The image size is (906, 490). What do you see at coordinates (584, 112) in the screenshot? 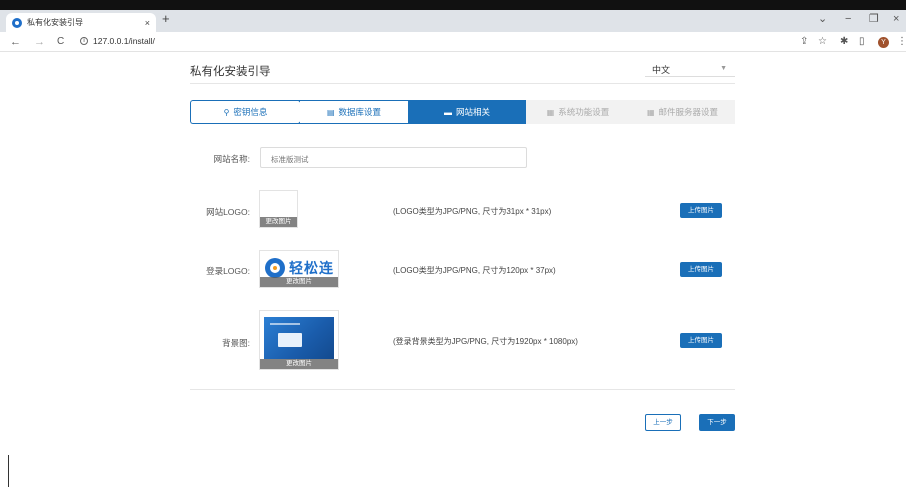
I see `step-label: 系统功能设置` at bounding box center [584, 112].